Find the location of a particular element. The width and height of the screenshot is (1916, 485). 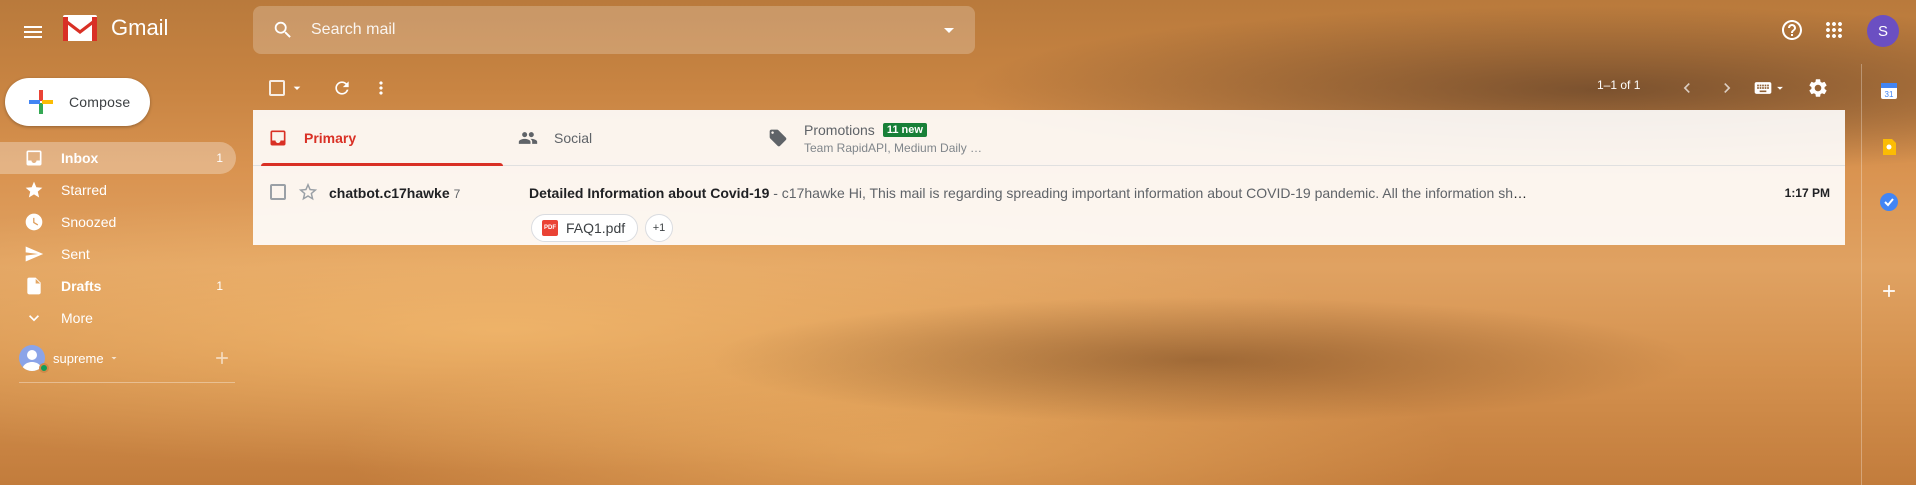

email-subject: Detailed Information about Covid-19 is located at coordinates (649, 193).